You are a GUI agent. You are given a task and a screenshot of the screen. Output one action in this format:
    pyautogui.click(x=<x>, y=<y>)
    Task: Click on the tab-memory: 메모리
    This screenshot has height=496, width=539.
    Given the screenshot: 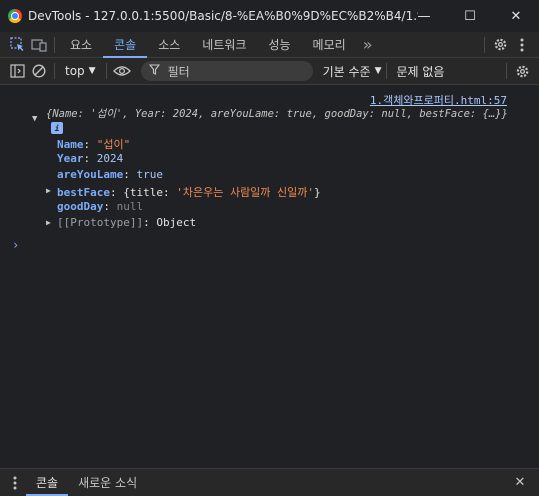 What is the action you would take?
    pyautogui.click(x=329, y=45)
    